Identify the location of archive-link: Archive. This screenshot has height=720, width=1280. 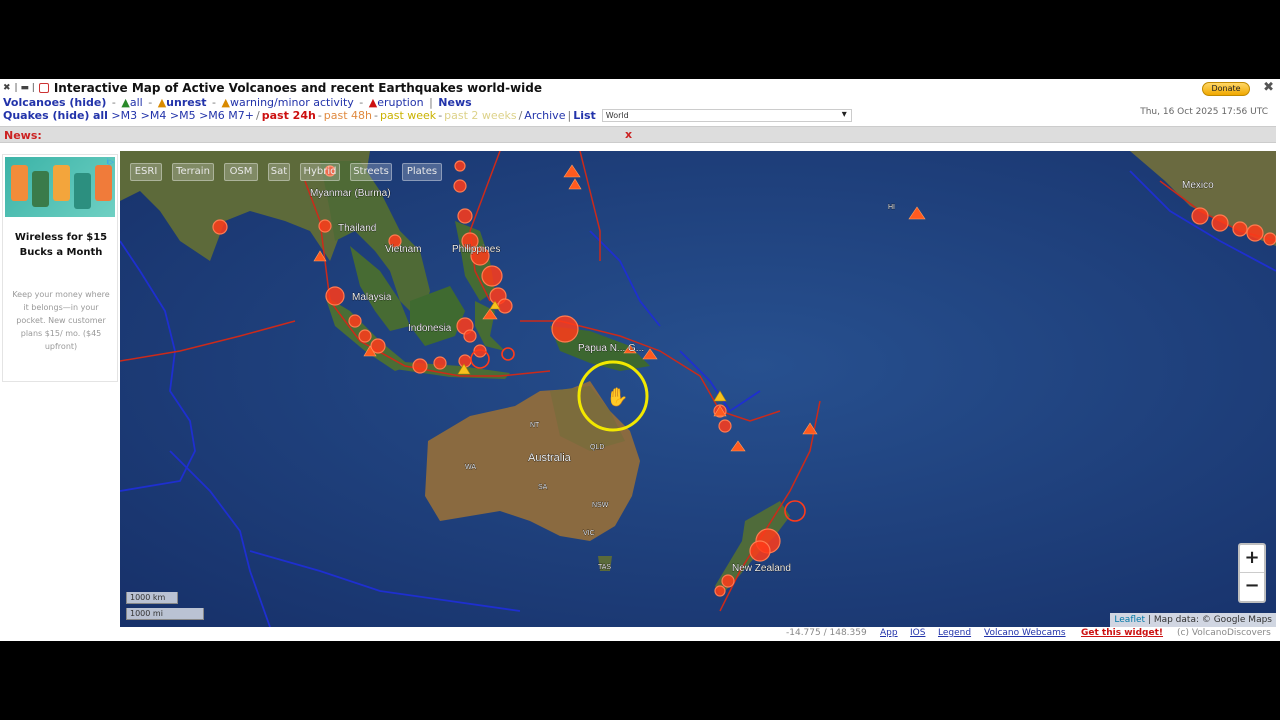
(544, 115).